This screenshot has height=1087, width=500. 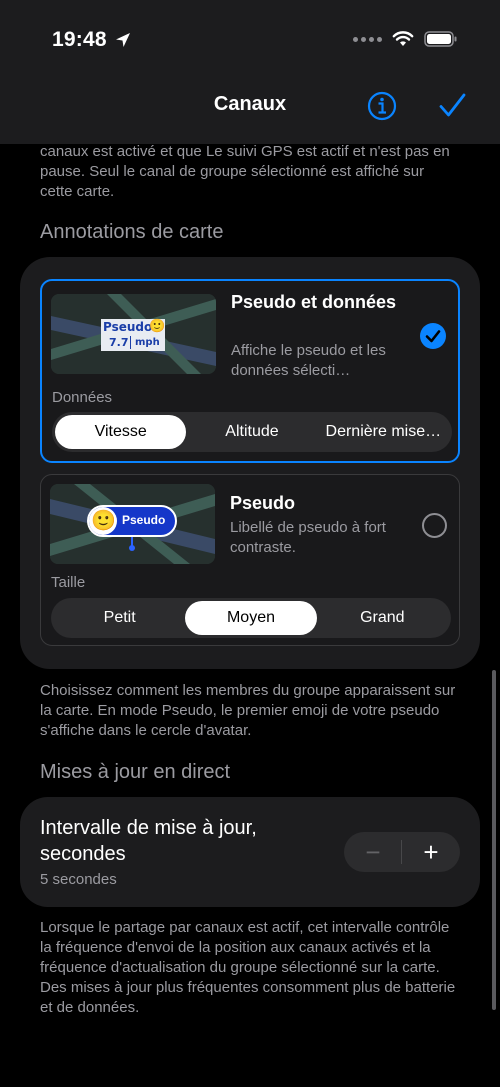 What do you see at coordinates (250, 40) in the screenshot?
I see `status-bar: 19:48` at bounding box center [250, 40].